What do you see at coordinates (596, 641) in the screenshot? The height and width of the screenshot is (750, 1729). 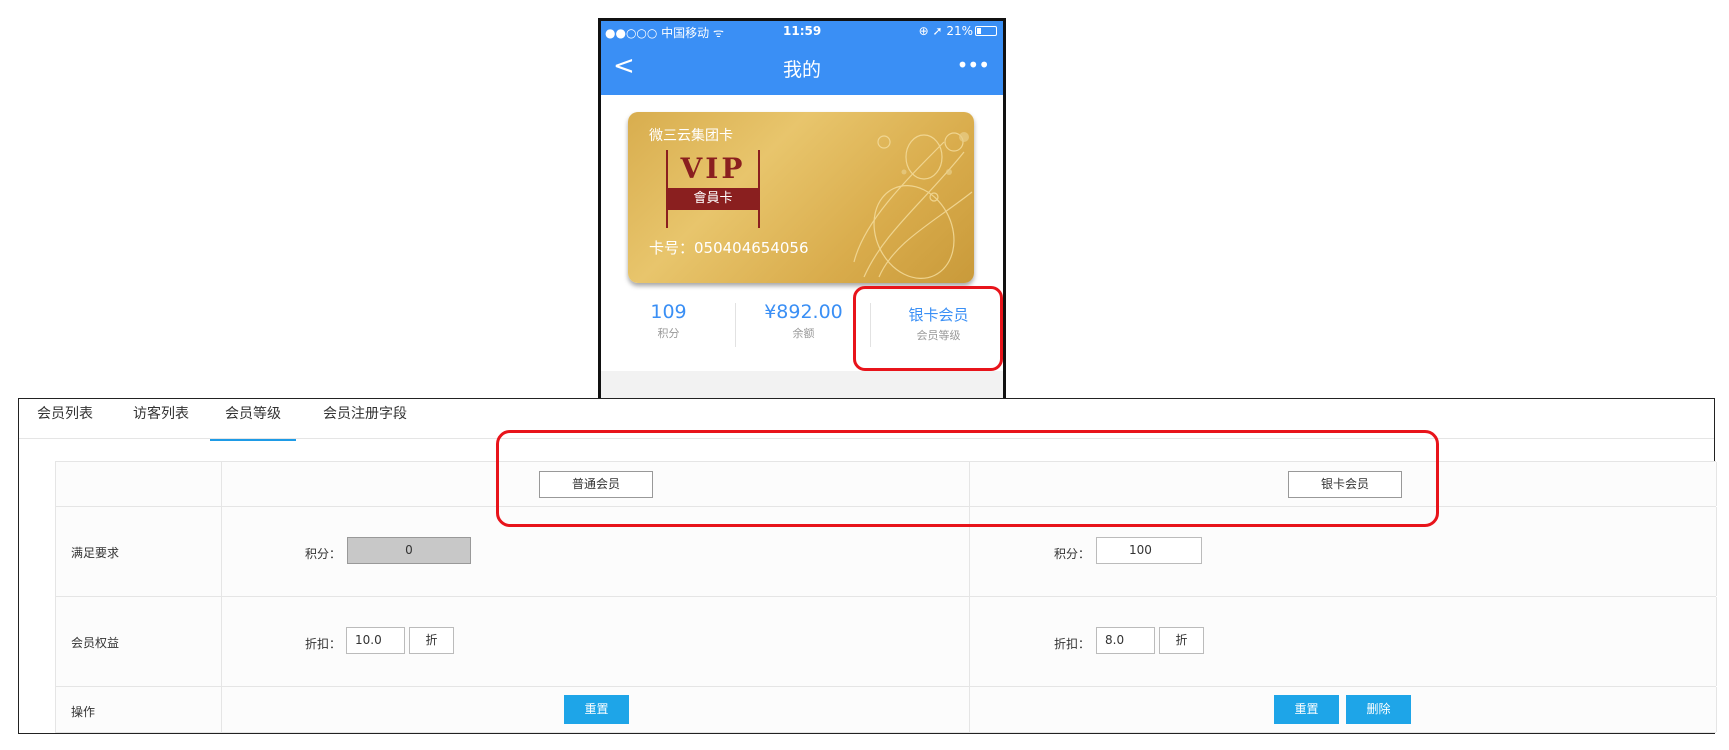 I see `level-1-benefit: 折扣： 10.0 折` at bounding box center [596, 641].